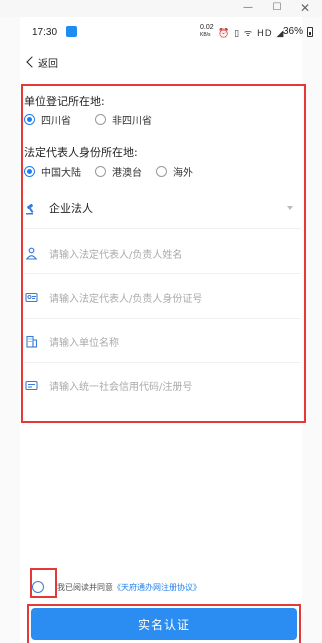 The height and width of the screenshot is (643, 322). Describe the element at coordinates (162, 208) in the screenshot. I see `entity-type-select: 企业法人` at that location.